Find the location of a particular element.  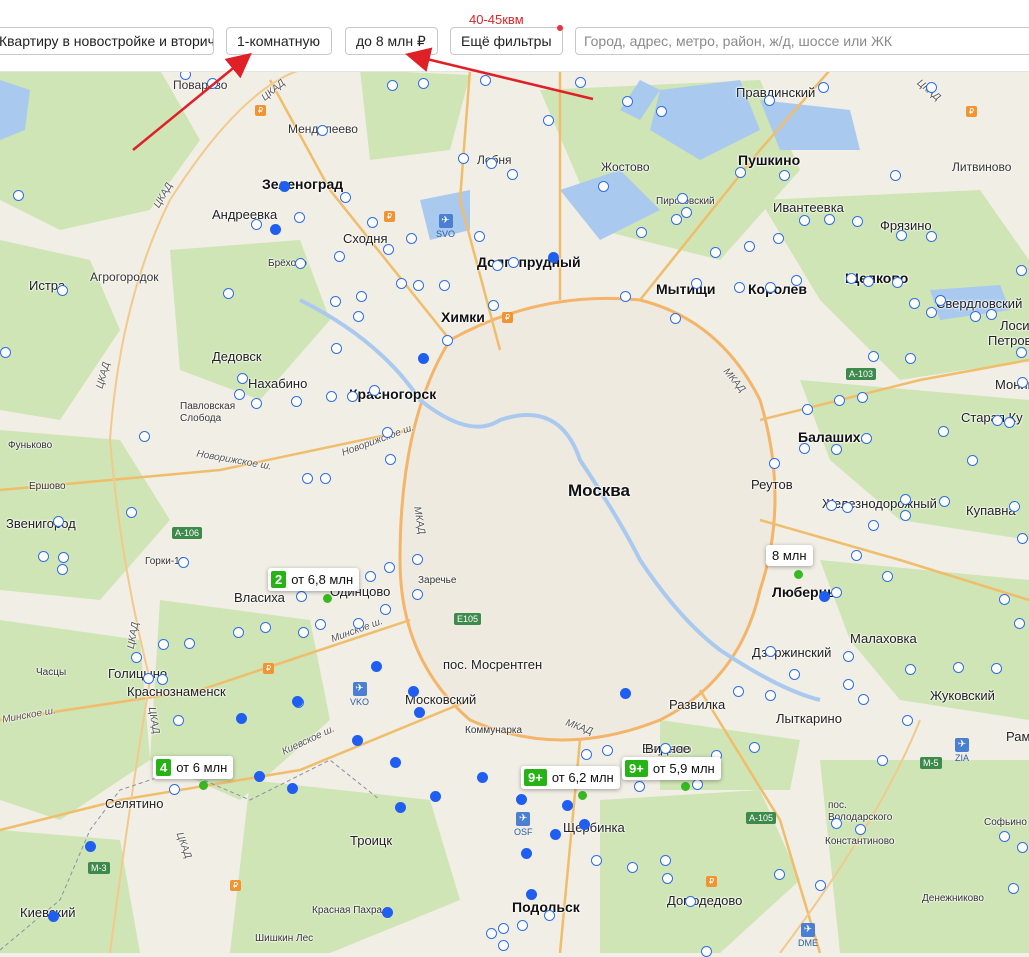

cluster-bubble: 9+ от 5,9 млн is located at coordinates (671, 768).